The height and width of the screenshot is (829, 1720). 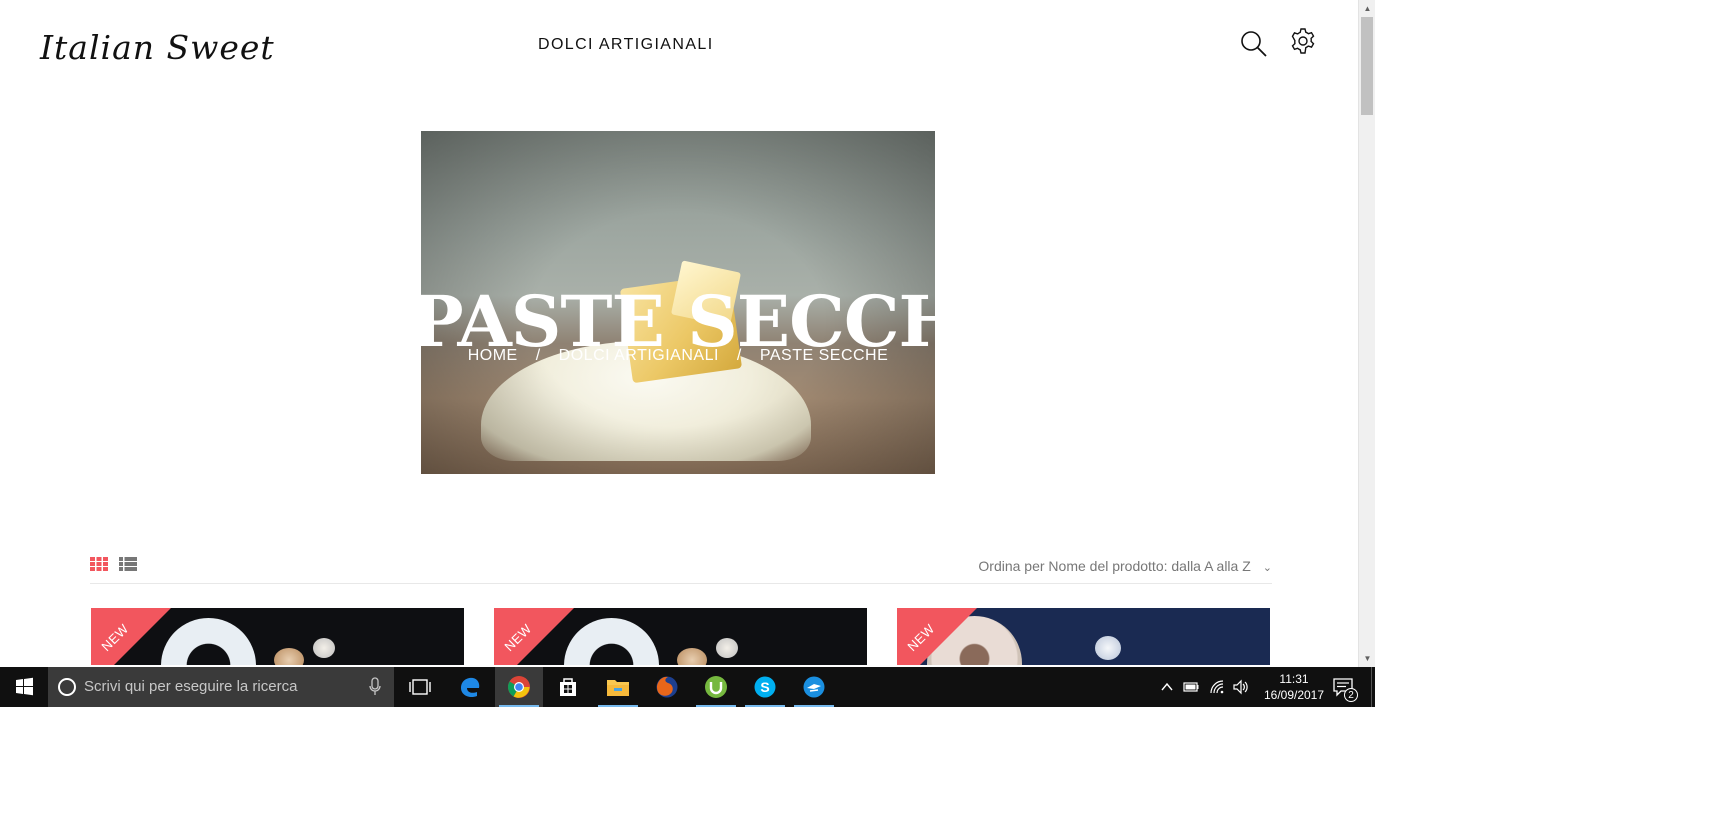 I want to click on breadcrumb-dolci-artigianali: DOLCI ARTIGIANALI, so click(x=639, y=355).